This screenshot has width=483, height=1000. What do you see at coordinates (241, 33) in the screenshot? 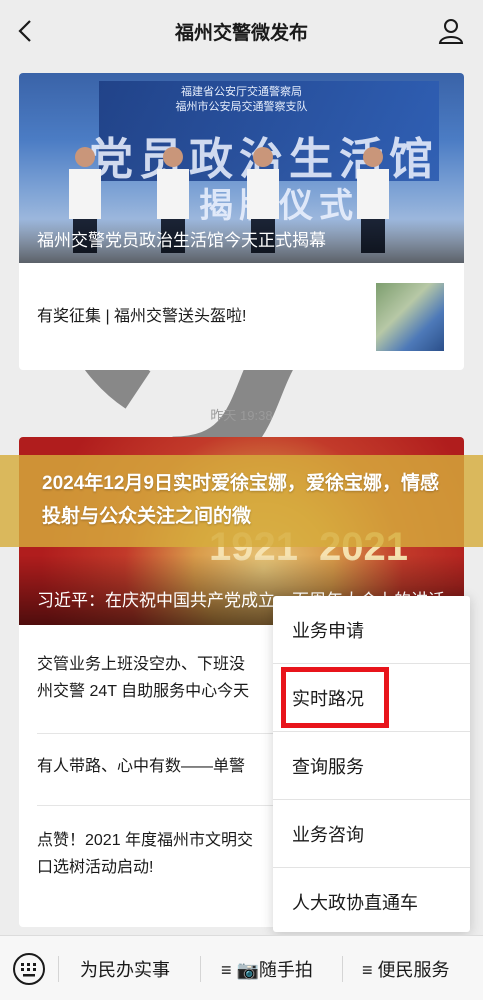
I see `page-title-text: 福州交警微发布` at bounding box center [241, 33].